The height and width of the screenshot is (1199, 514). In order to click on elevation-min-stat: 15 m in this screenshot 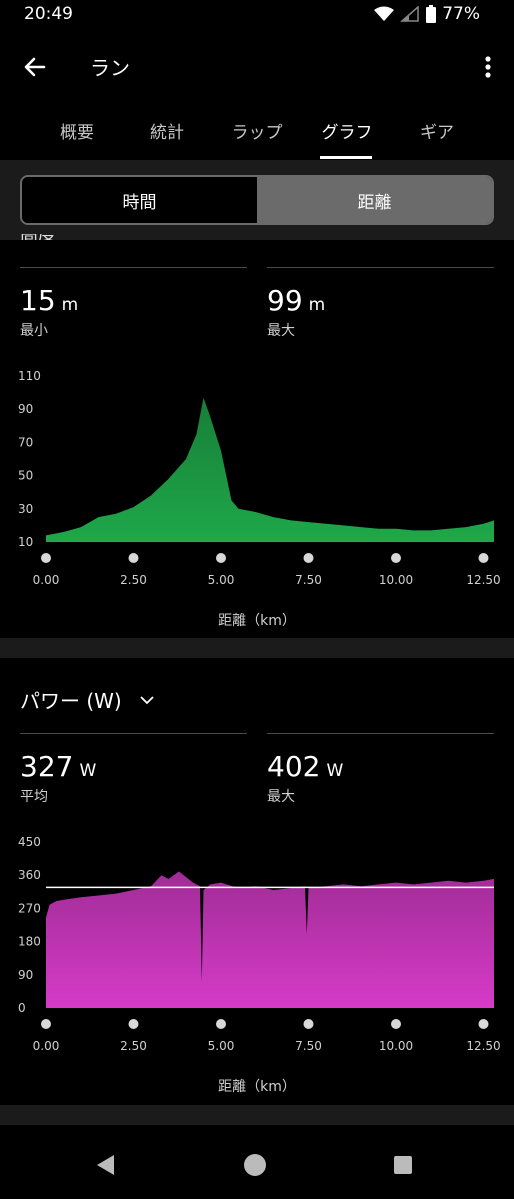, I will do `click(49, 300)`.